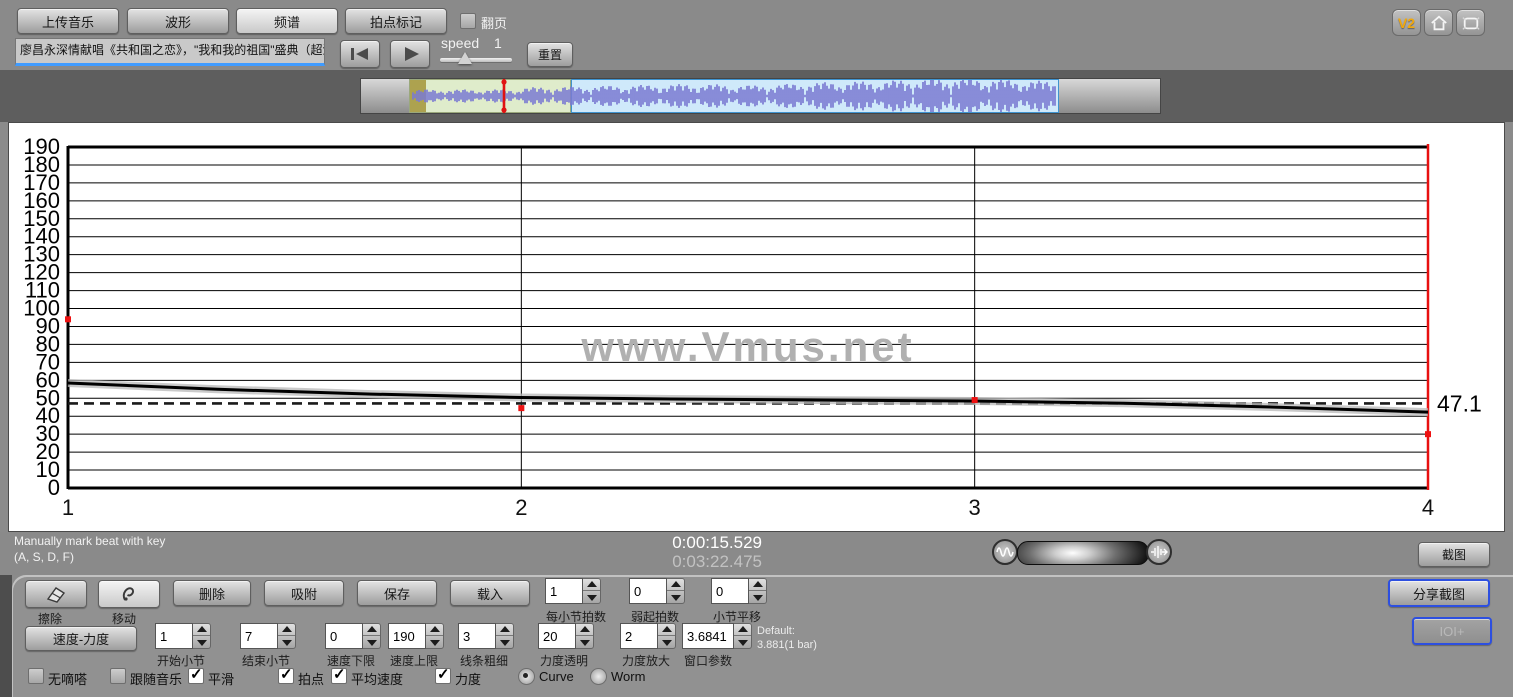 The width and height of the screenshot is (1513, 697). Describe the element at coordinates (407, 636) in the screenshot. I see `tempo-max-value: 190` at that location.